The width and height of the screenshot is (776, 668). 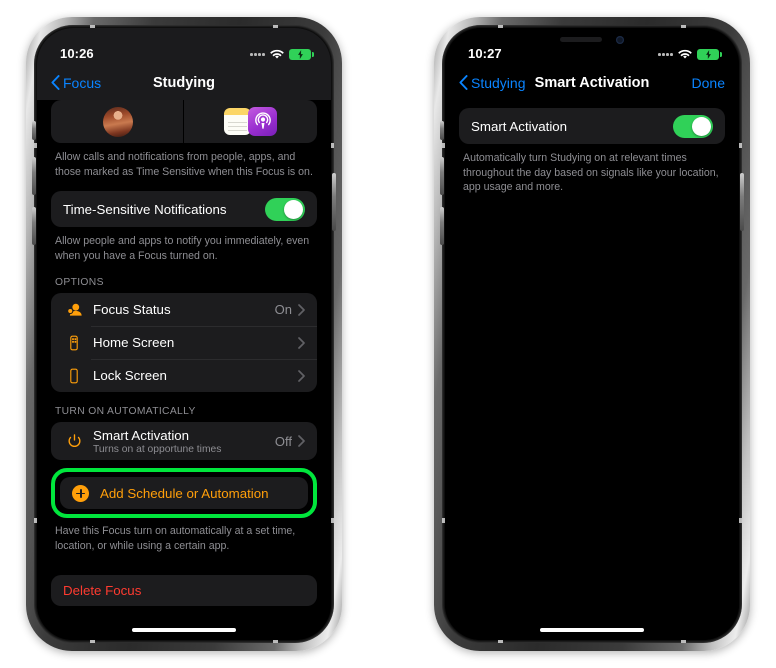 I want to click on highlight-annotation-box: Add Schedule or Automation, so click(x=184, y=493).